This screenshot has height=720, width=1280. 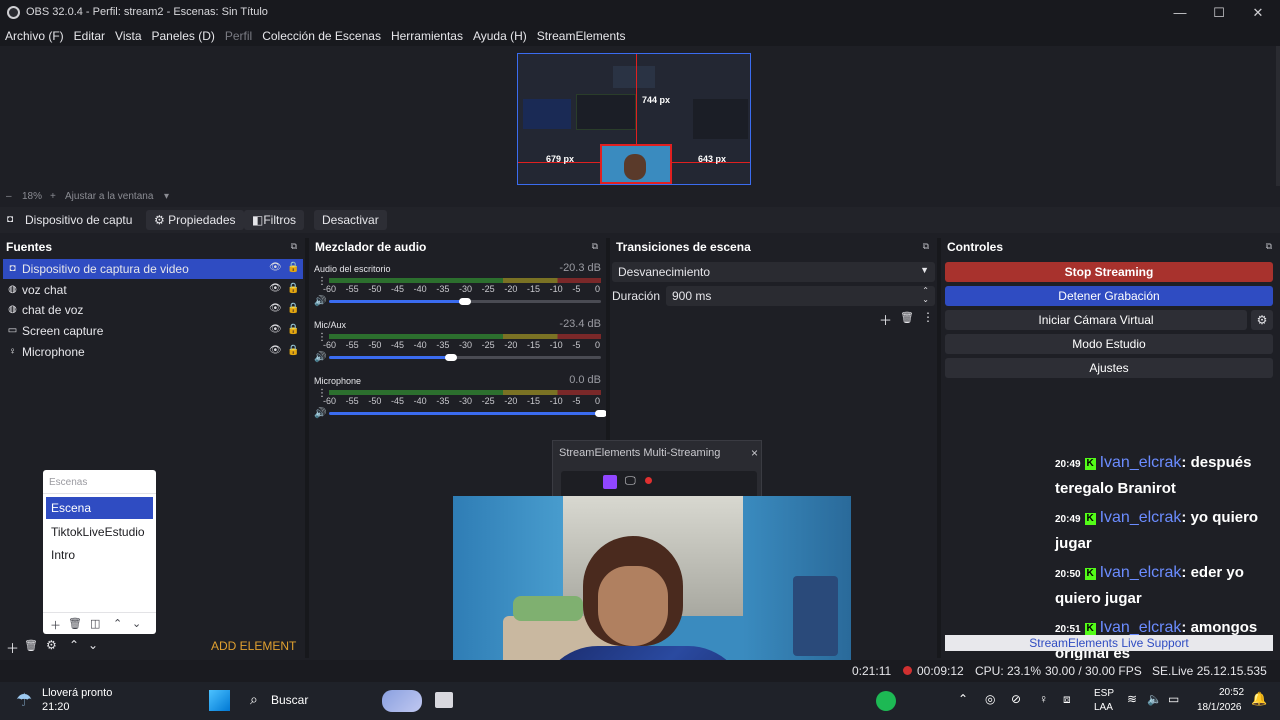 I want to click on preview-webcam-source, so click(x=636, y=164).